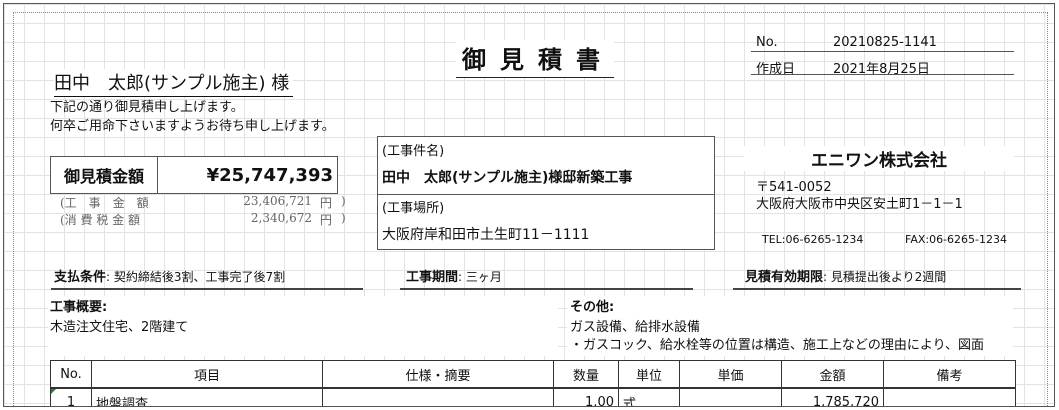  Describe the element at coordinates (649, 374) in the screenshot. I see `header-unit: 単位` at that location.